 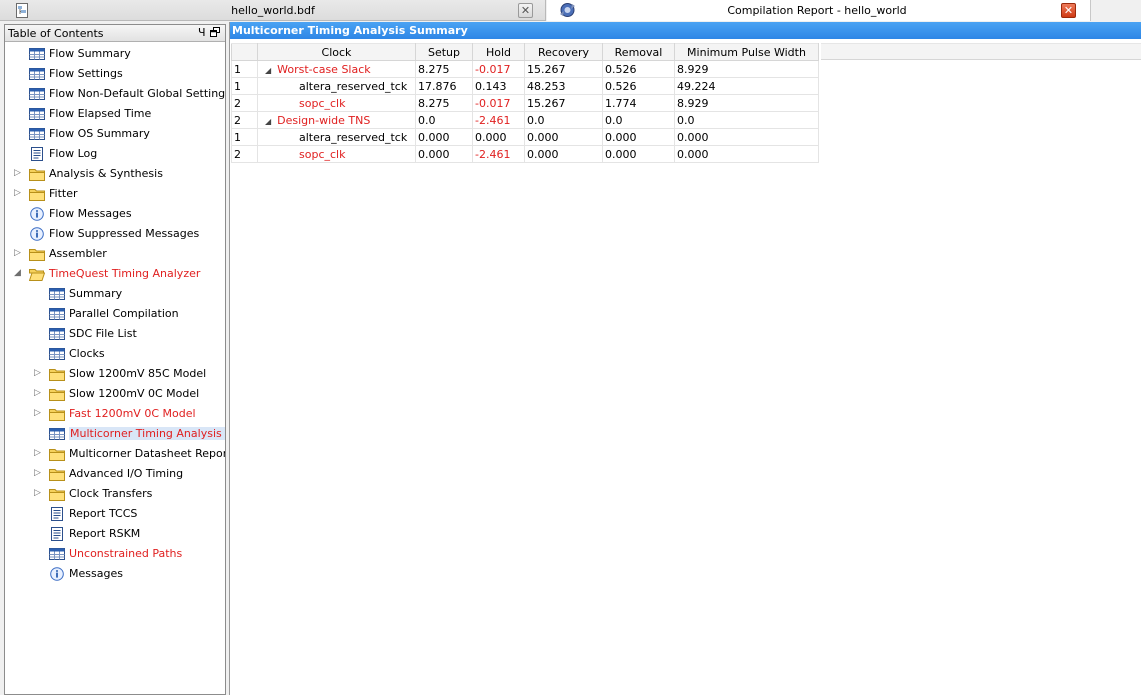 What do you see at coordinates (444, 154) in the screenshot?
I see `setup-cell: 0.000` at bounding box center [444, 154].